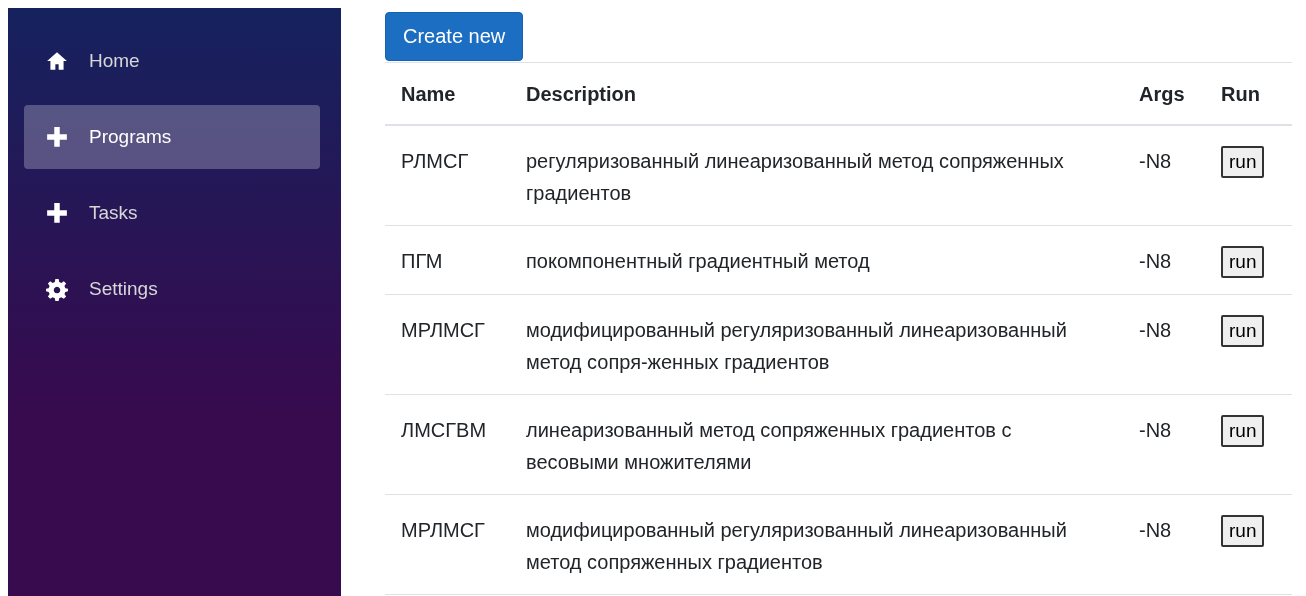 The height and width of the screenshot is (596, 1306). Describe the element at coordinates (698, 261) in the screenshot. I see `program-description: покомпонентный градиентный метод` at that location.